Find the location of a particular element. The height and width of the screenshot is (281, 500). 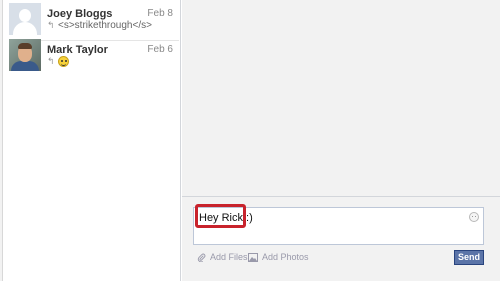

photo-icon is located at coordinates (253, 257).